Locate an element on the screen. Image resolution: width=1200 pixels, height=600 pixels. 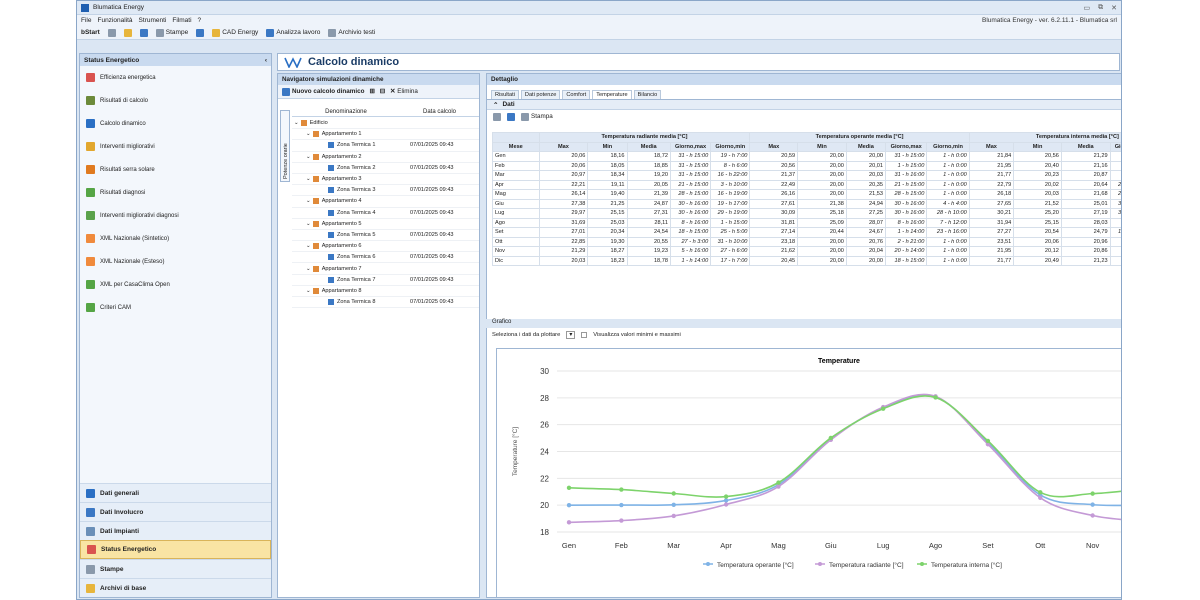
menu-file: File is located at coordinates (86, 20).